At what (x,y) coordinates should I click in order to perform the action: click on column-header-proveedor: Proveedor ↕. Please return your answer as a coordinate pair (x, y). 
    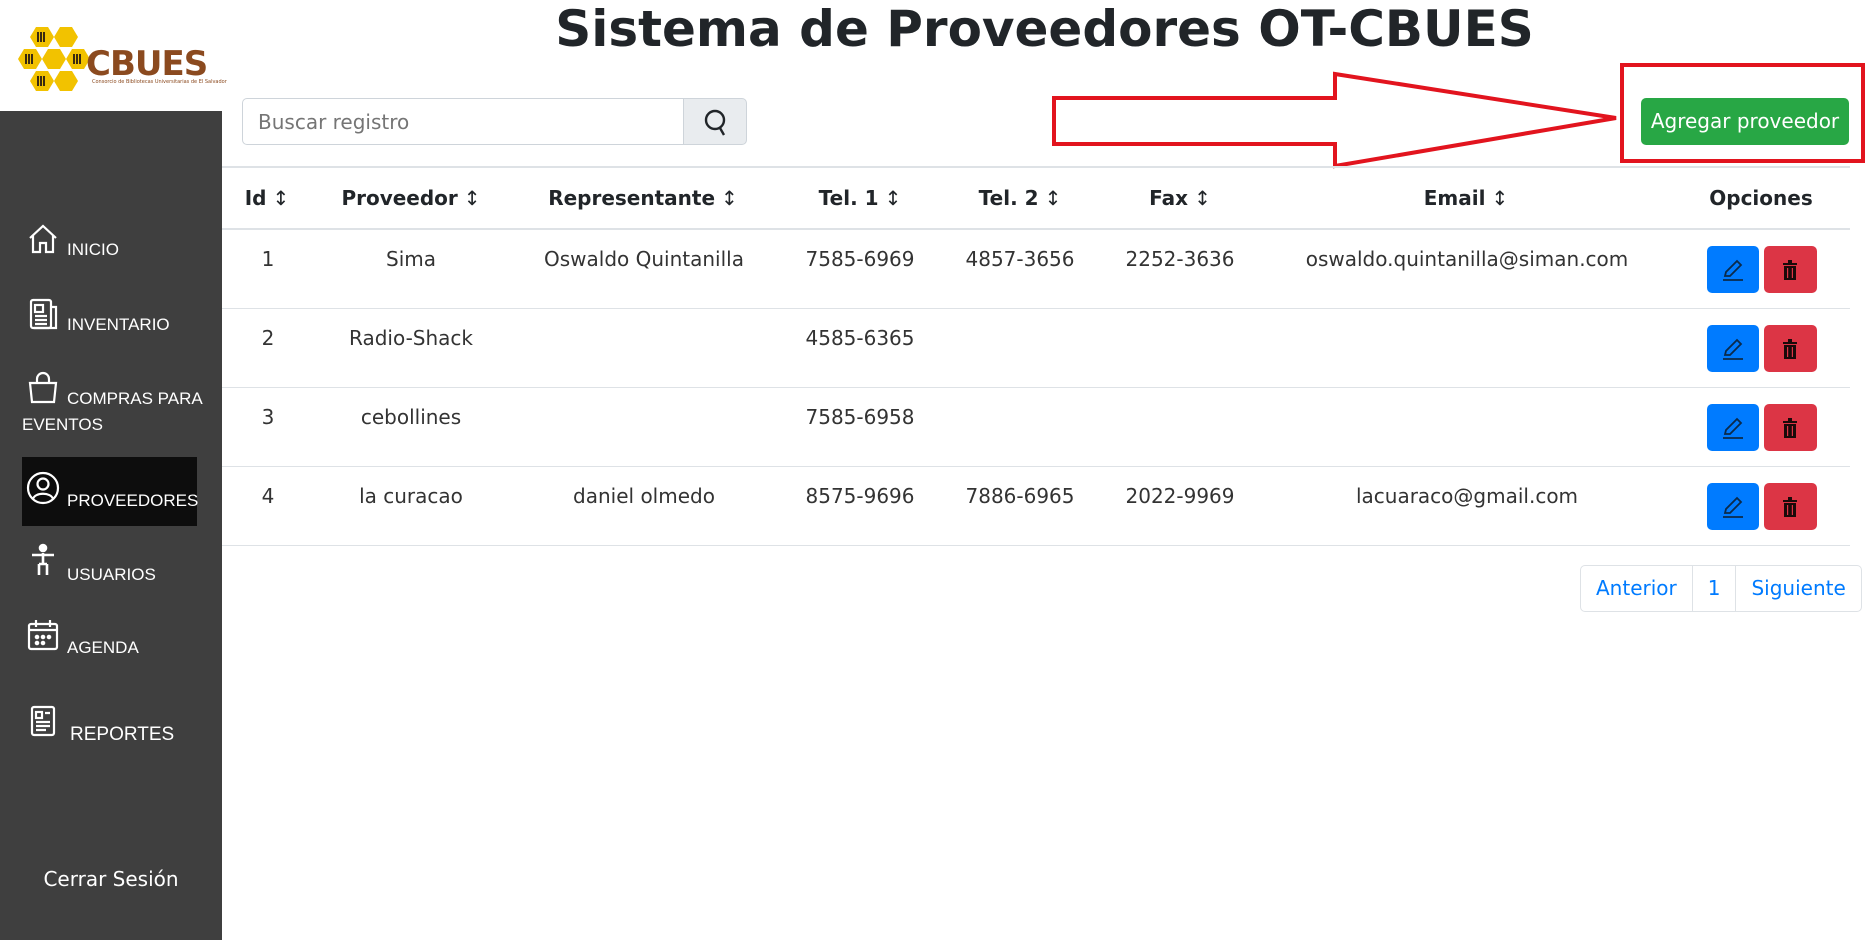
    Looking at the image, I should click on (410, 198).